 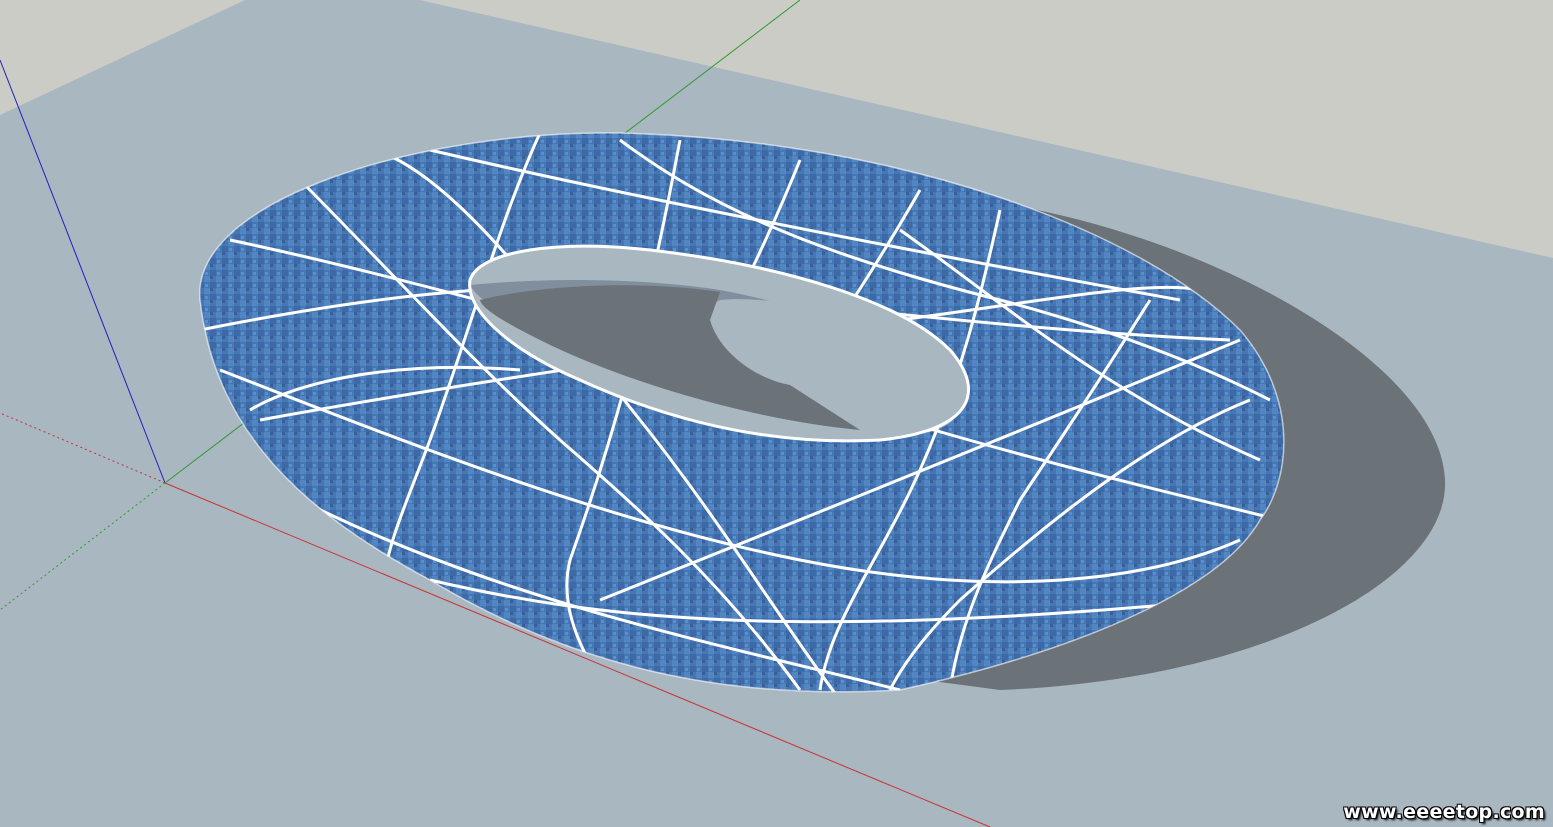 I want to click on watermark-text: www.eeeetop.com, so click(x=1444, y=812).